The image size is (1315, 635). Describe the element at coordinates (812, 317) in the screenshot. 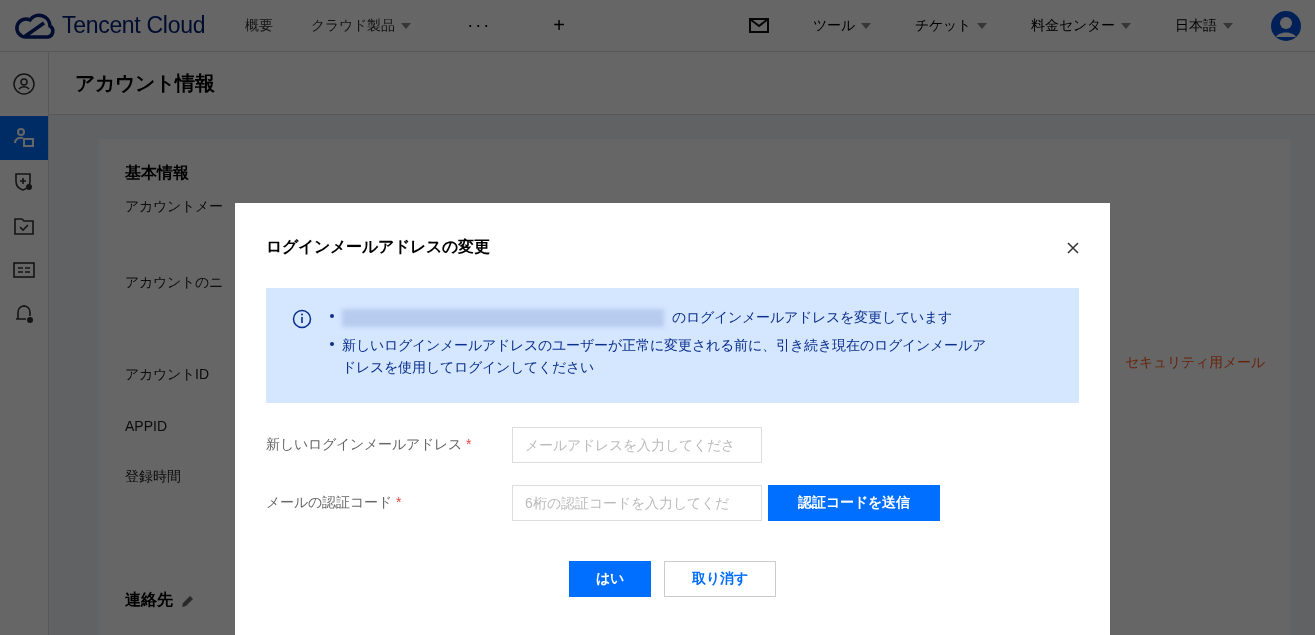

I see `notice-text: のログインメールアドレスを変更しています` at that location.